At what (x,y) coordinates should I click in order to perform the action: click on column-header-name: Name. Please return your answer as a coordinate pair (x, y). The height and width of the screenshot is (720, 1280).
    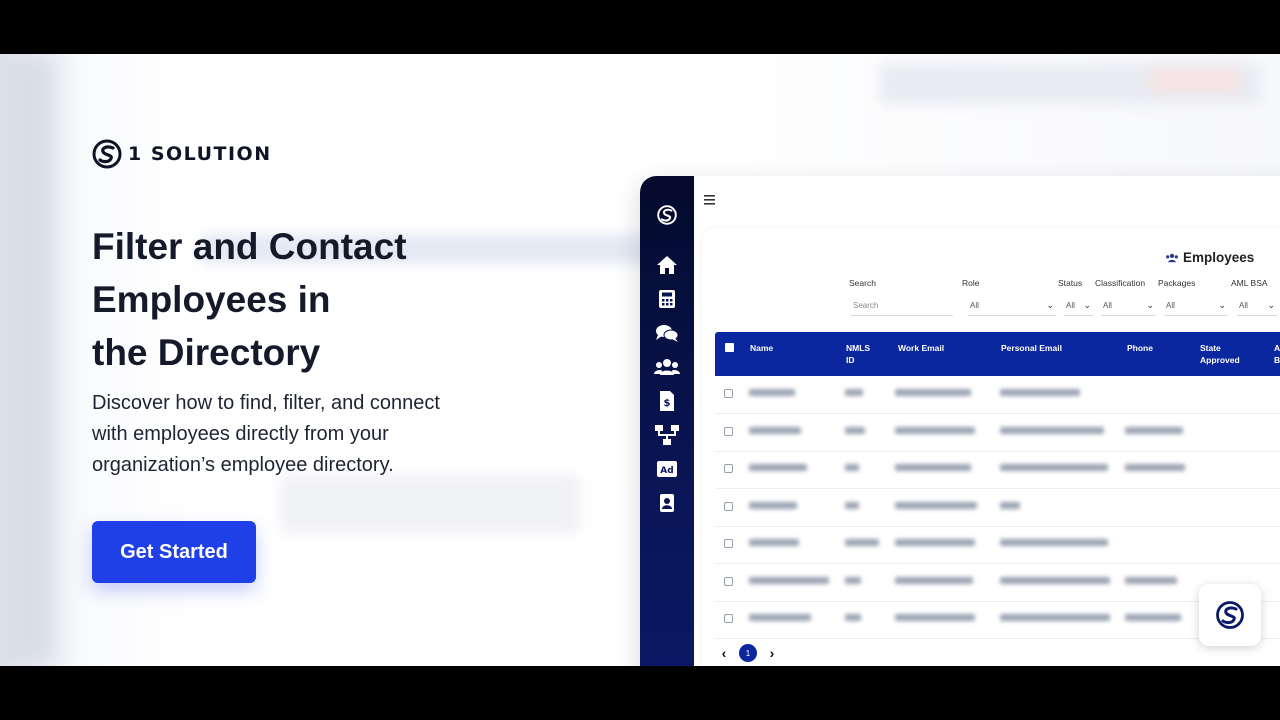
    Looking at the image, I should click on (761, 348).